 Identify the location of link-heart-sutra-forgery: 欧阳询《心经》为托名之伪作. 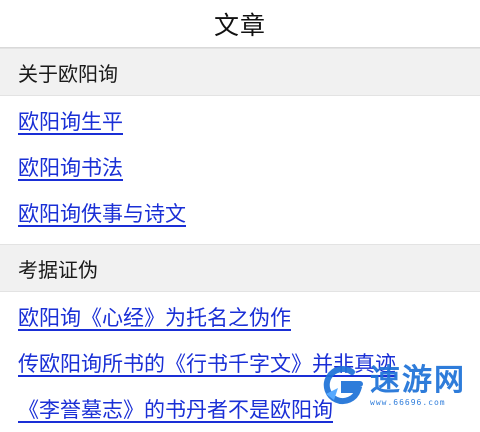
(154, 317).